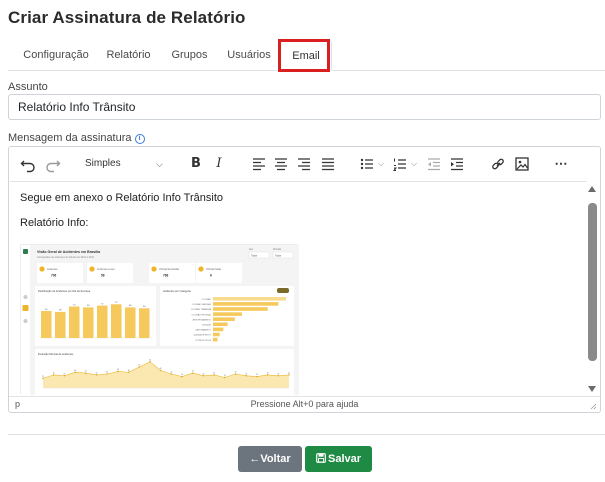 The image size is (605, 482). What do you see at coordinates (122, 198) in the screenshot?
I see `content-line-1: Segue em anexo o Relatório Info Trânsito` at bounding box center [122, 198].